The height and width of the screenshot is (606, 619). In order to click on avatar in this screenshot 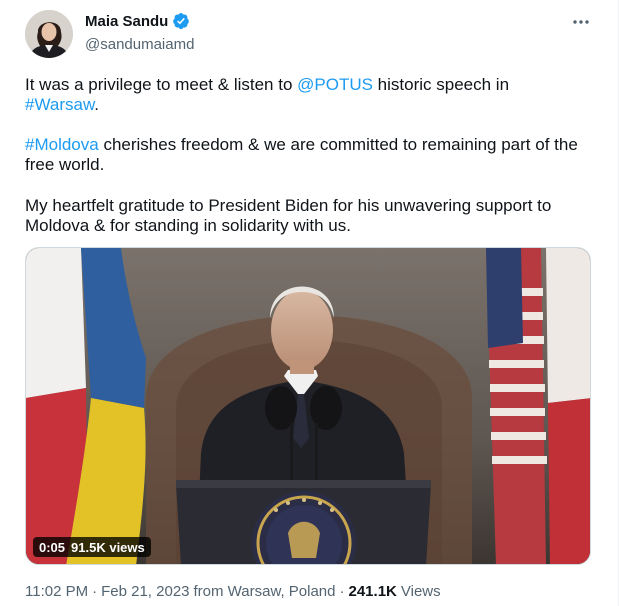, I will do `click(49, 34)`.